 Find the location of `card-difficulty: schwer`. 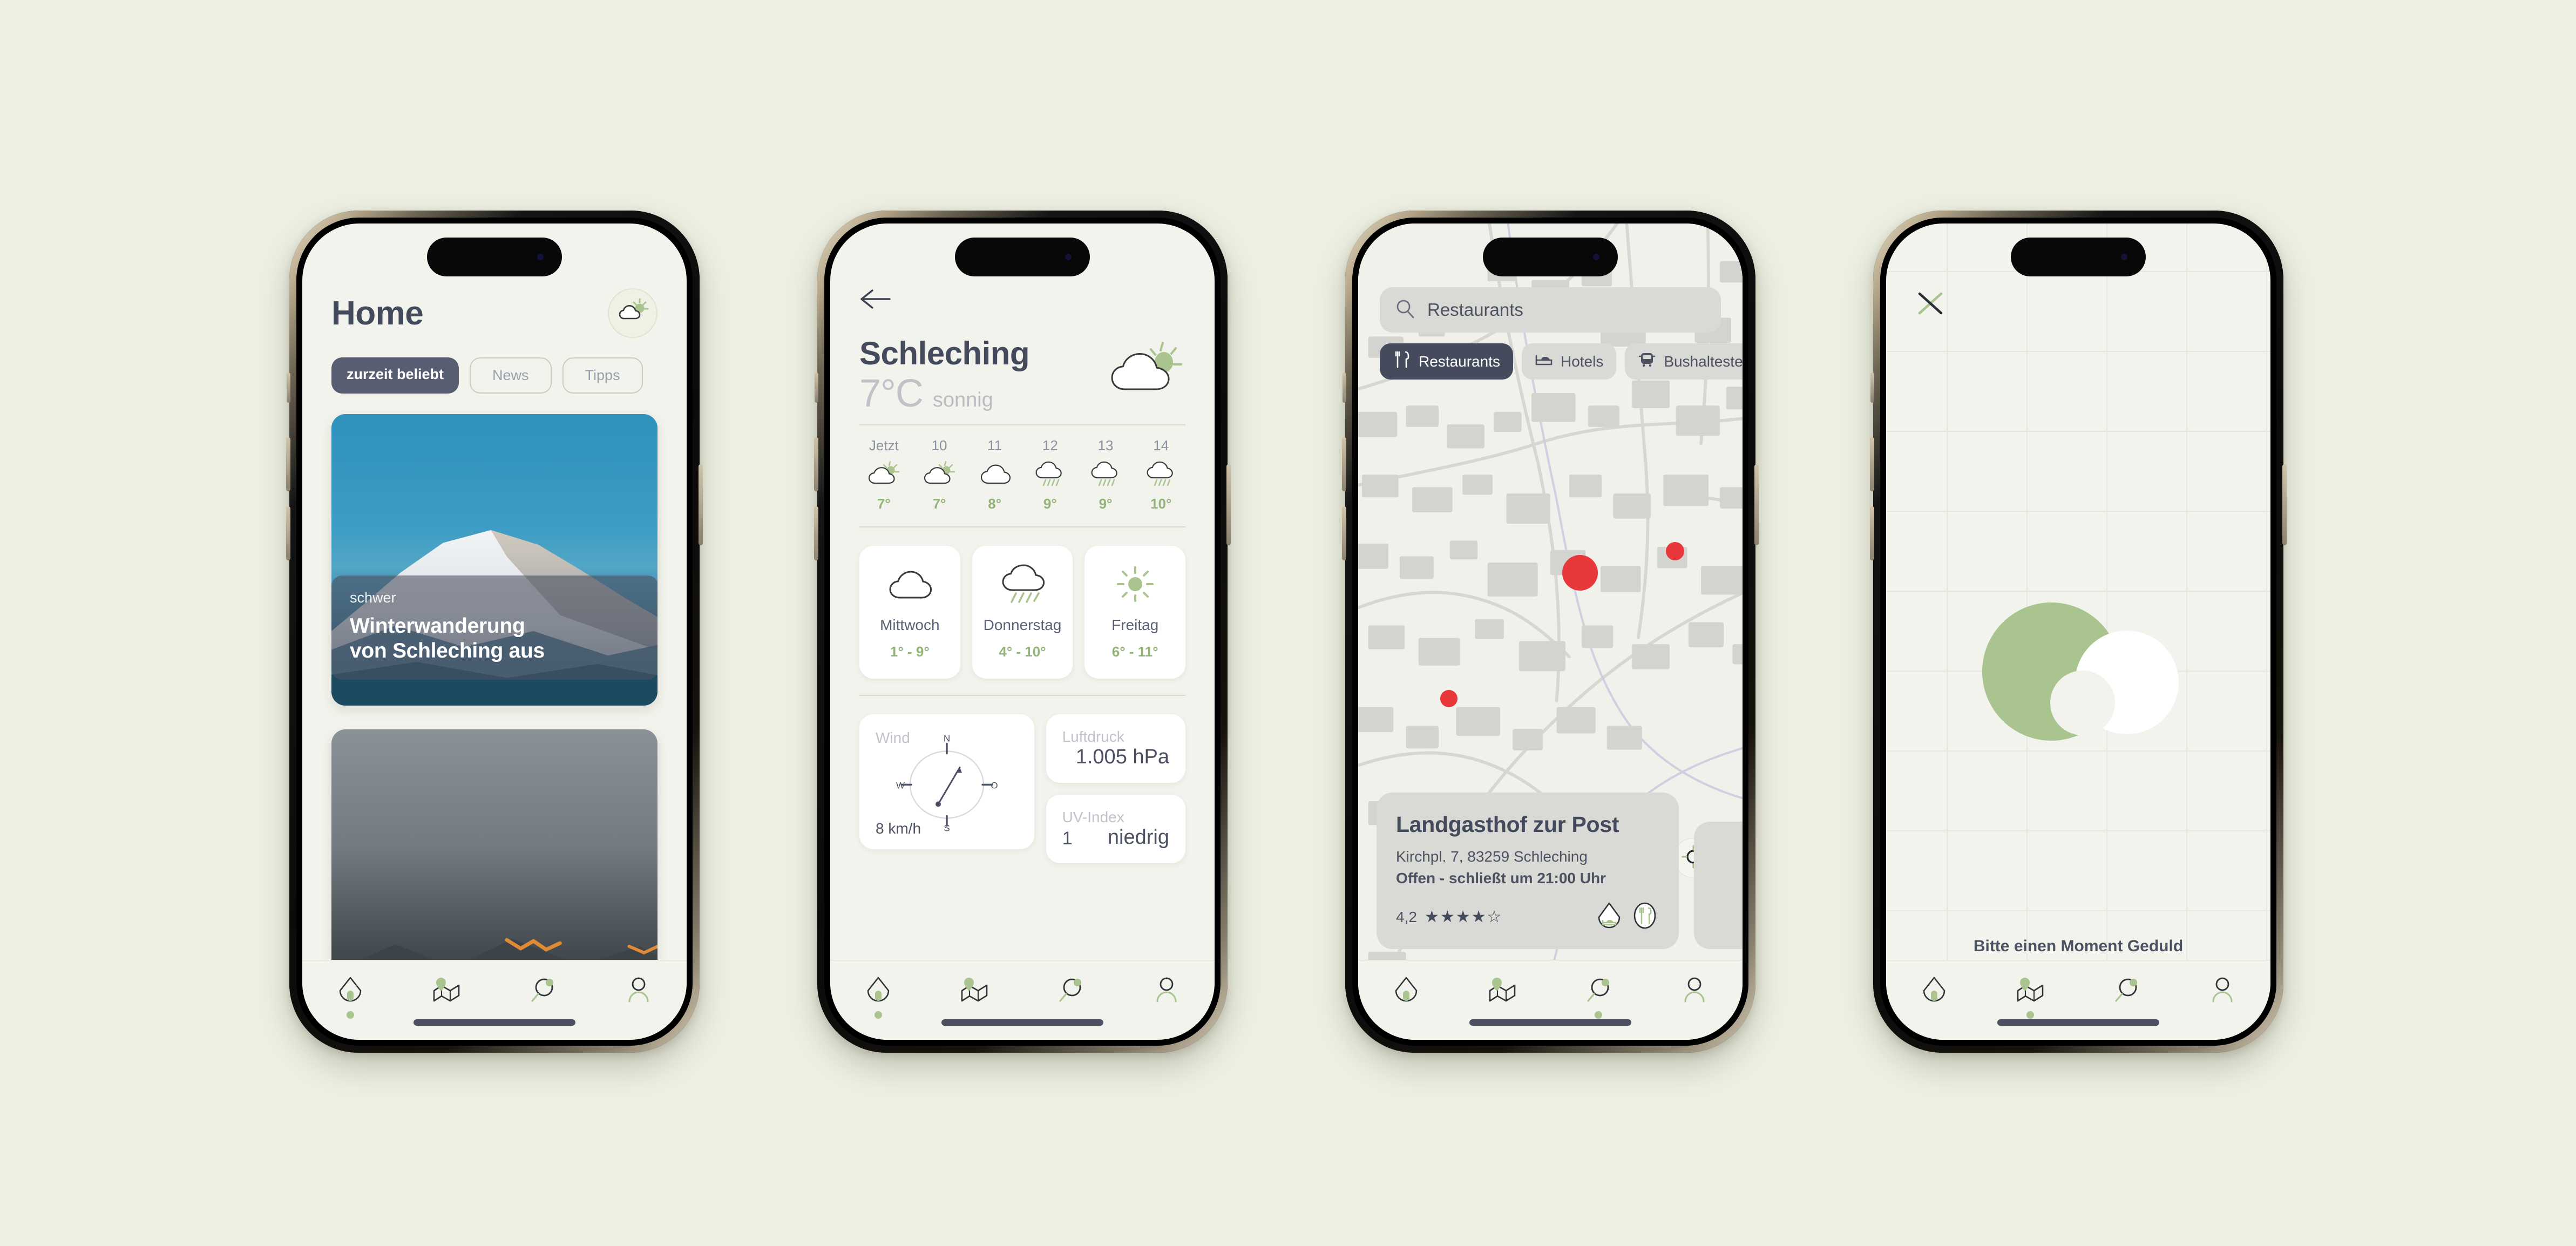

card-difficulty: schwer is located at coordinates (373, 597).